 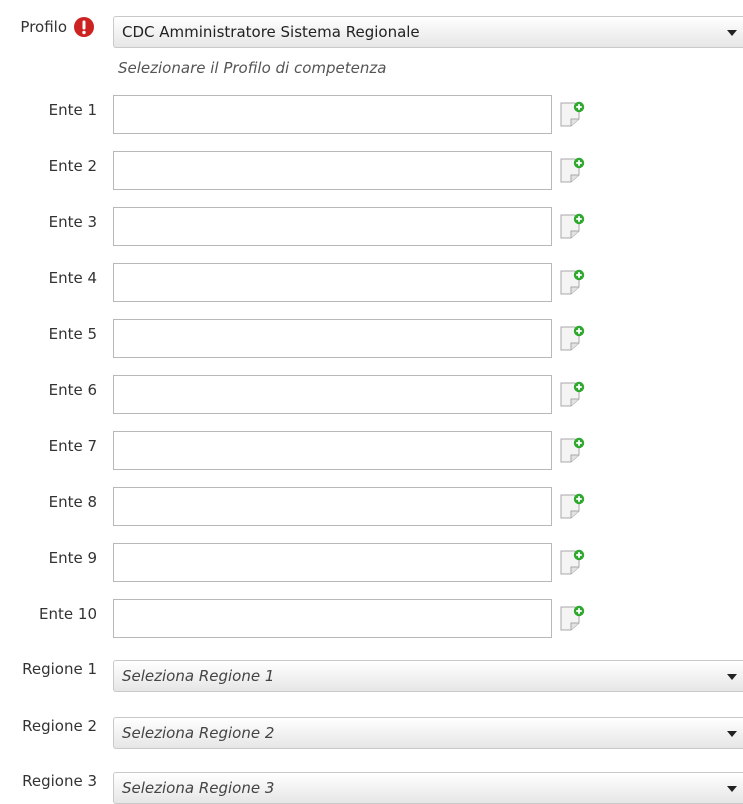 What do you see at coordinates (428, 676) in the screenshot?
I see `regione-select: Seleziona Regione 1` at bounding box center [428, 676].